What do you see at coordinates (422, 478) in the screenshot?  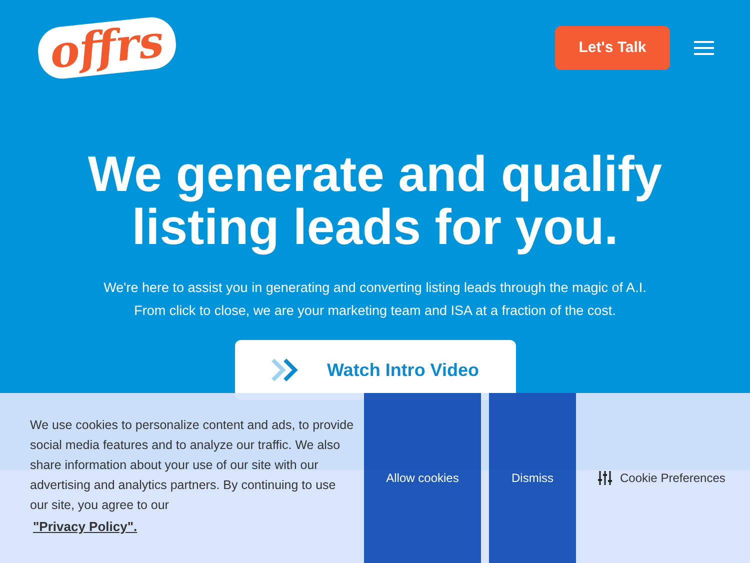 I see `cookie-button: Allow cookies` at bounding box center [422, 478].